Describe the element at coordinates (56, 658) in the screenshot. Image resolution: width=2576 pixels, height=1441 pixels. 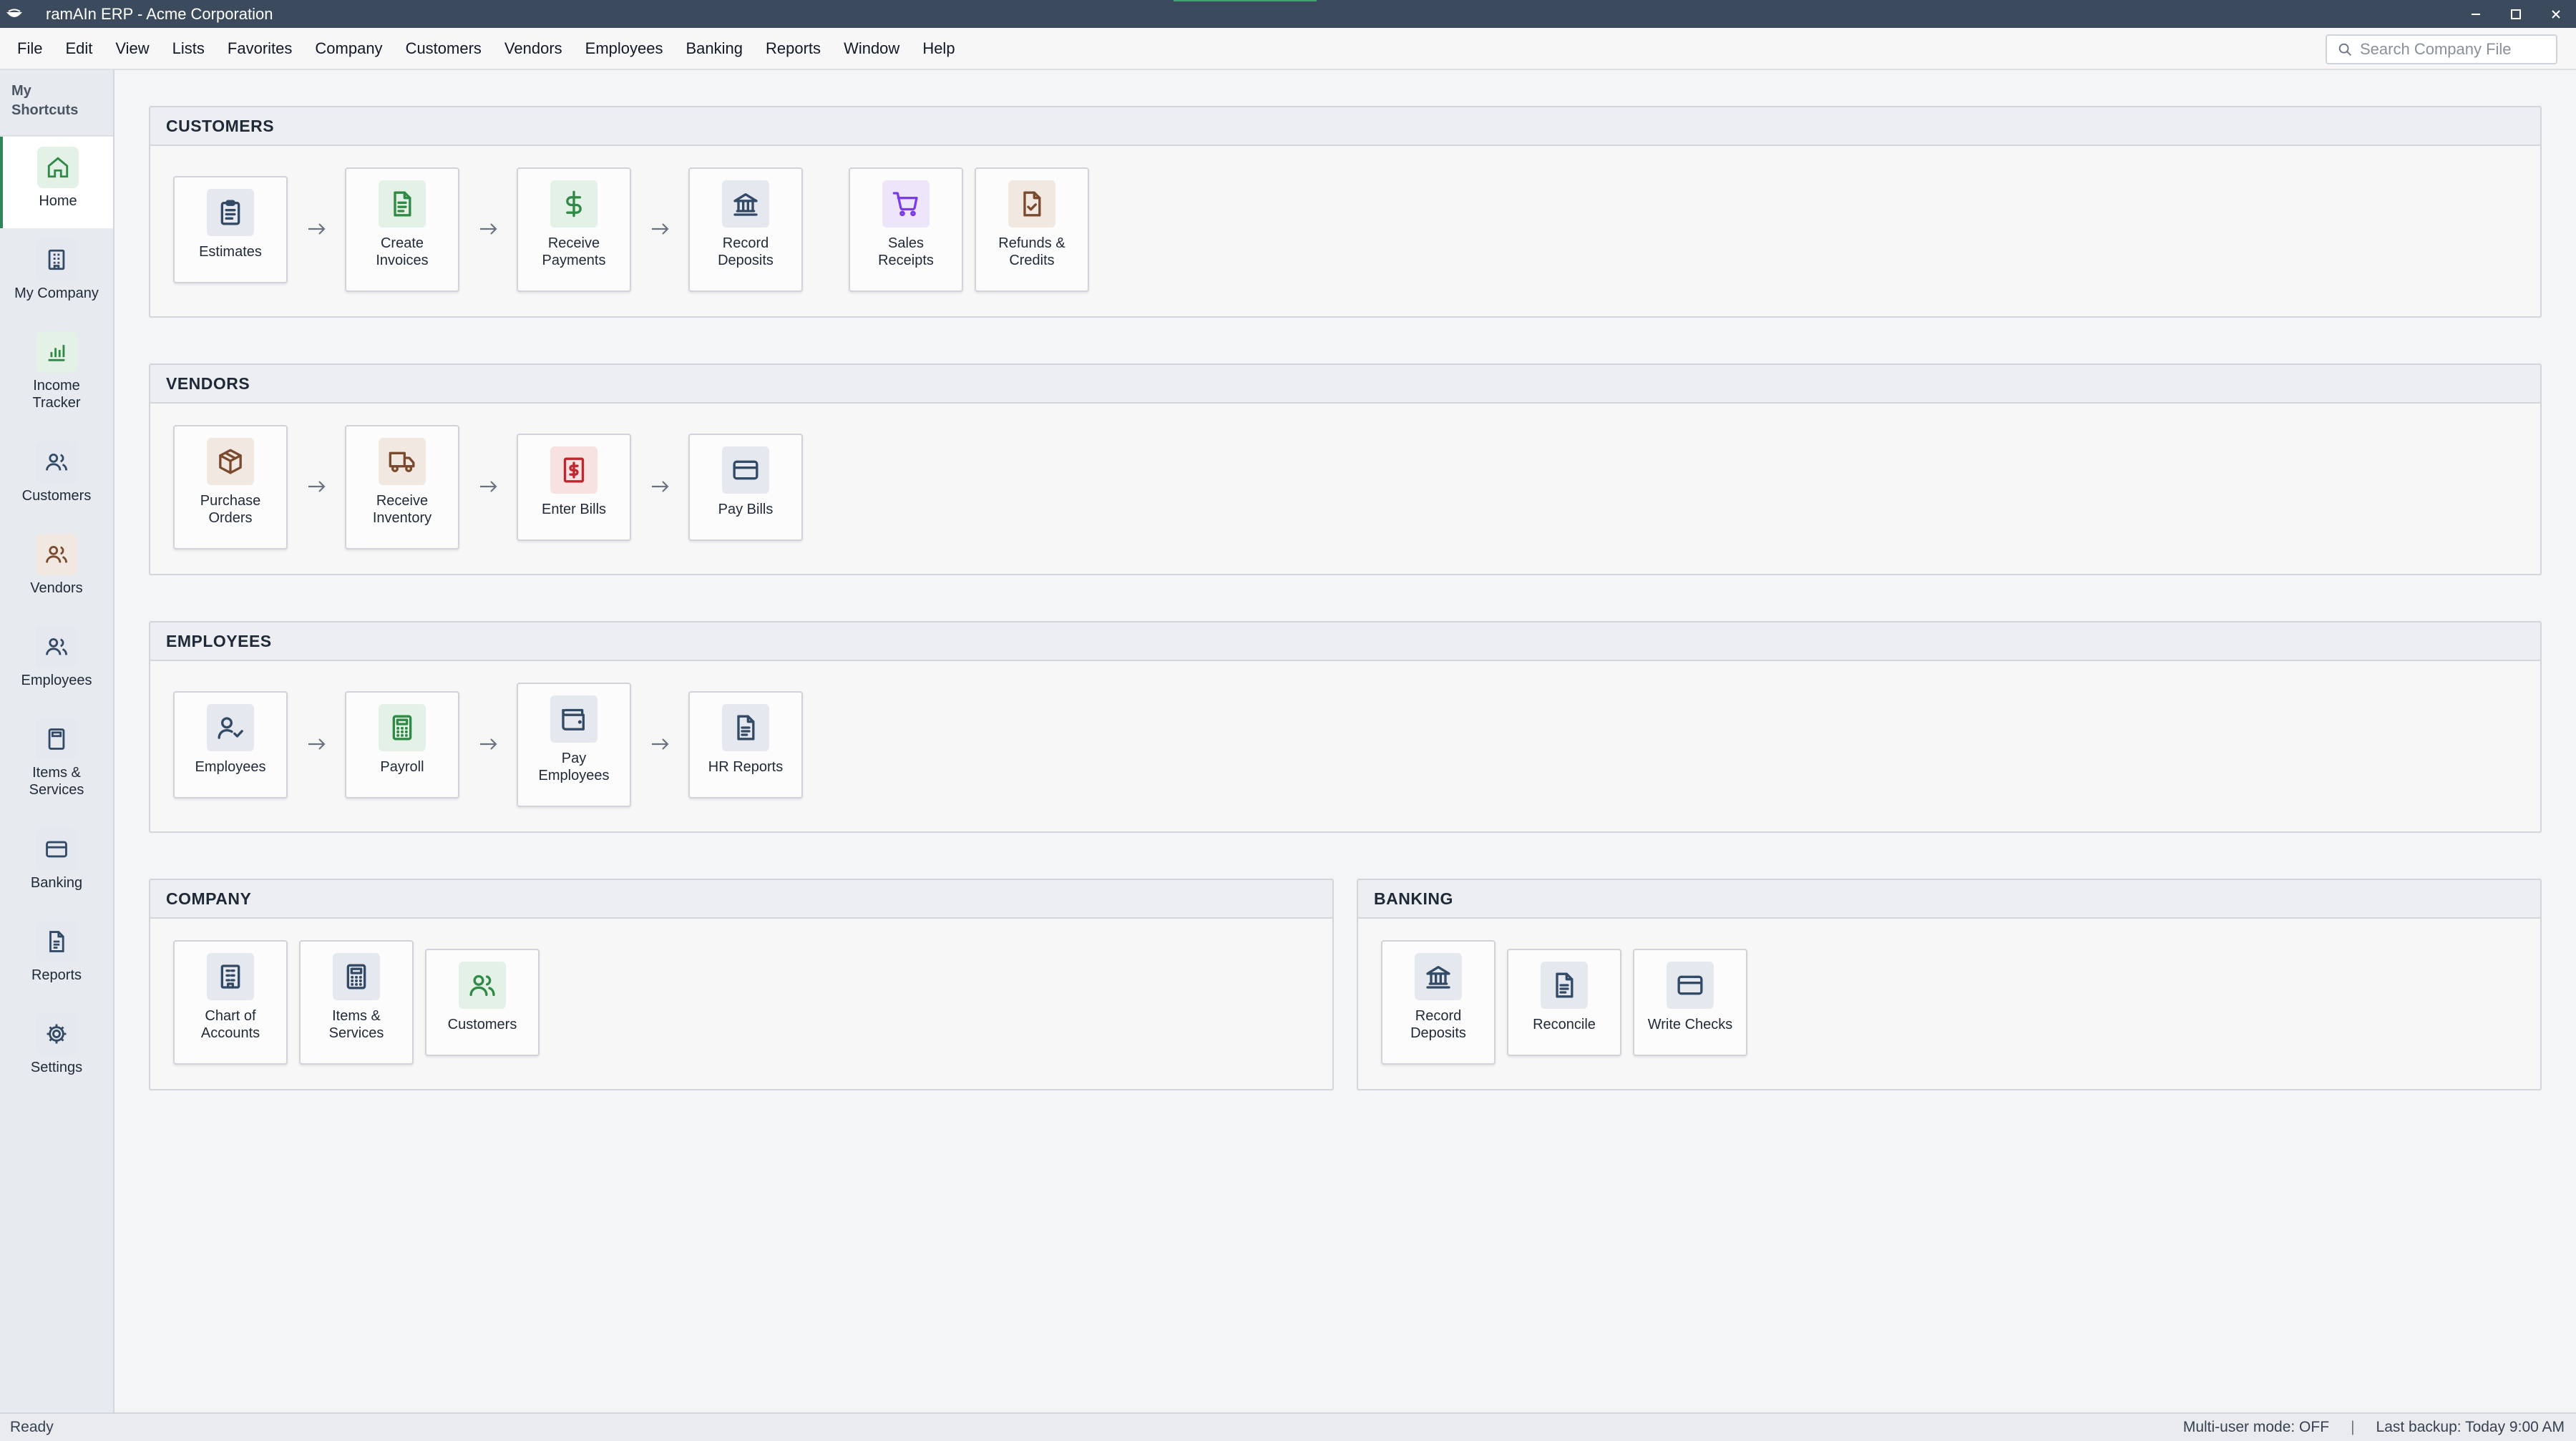
I see `sidebar-item-employees: Employees` at that location.